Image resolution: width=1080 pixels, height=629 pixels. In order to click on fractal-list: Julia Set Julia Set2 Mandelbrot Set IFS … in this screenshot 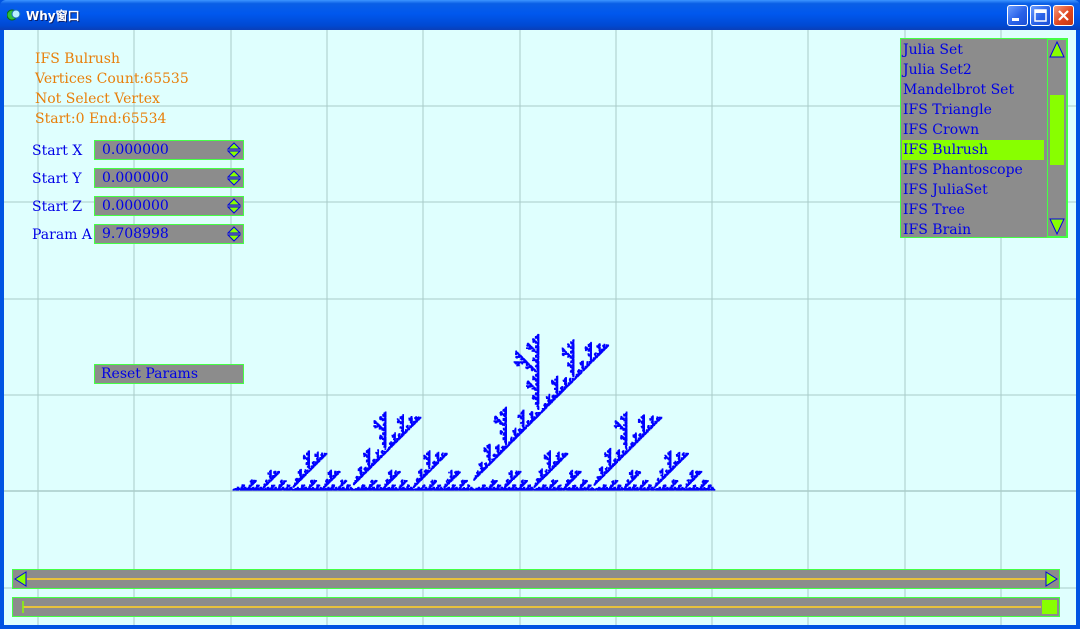, I will do `click(984, 138)`.